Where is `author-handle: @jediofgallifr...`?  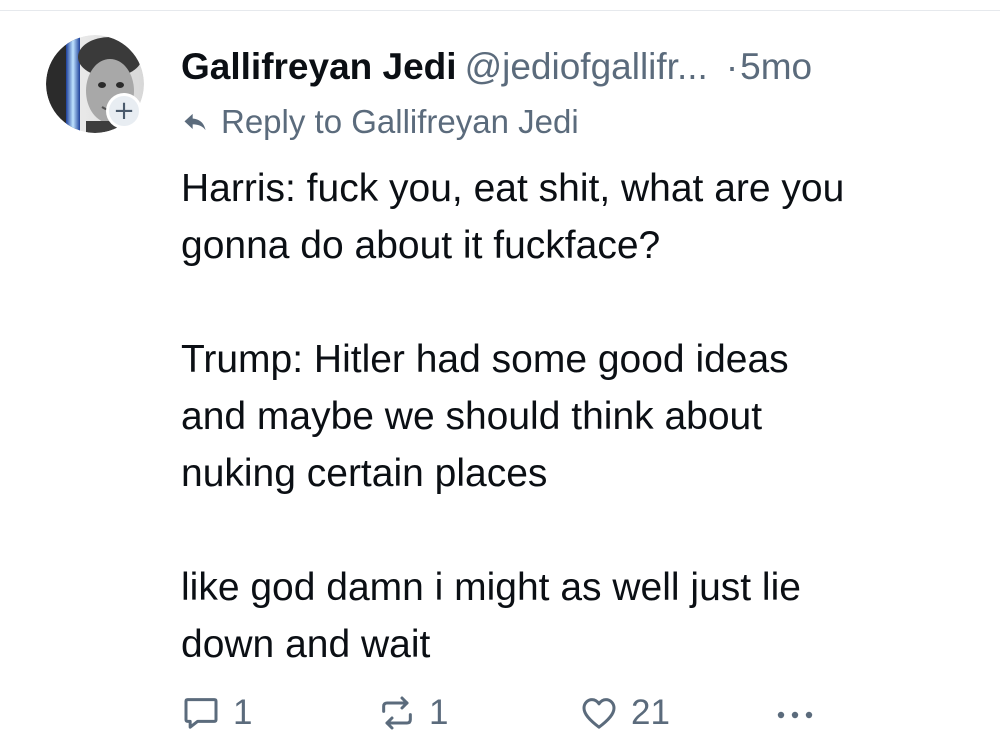 author-handle: @jediofgallifr... is located at coordinates (586, 66).